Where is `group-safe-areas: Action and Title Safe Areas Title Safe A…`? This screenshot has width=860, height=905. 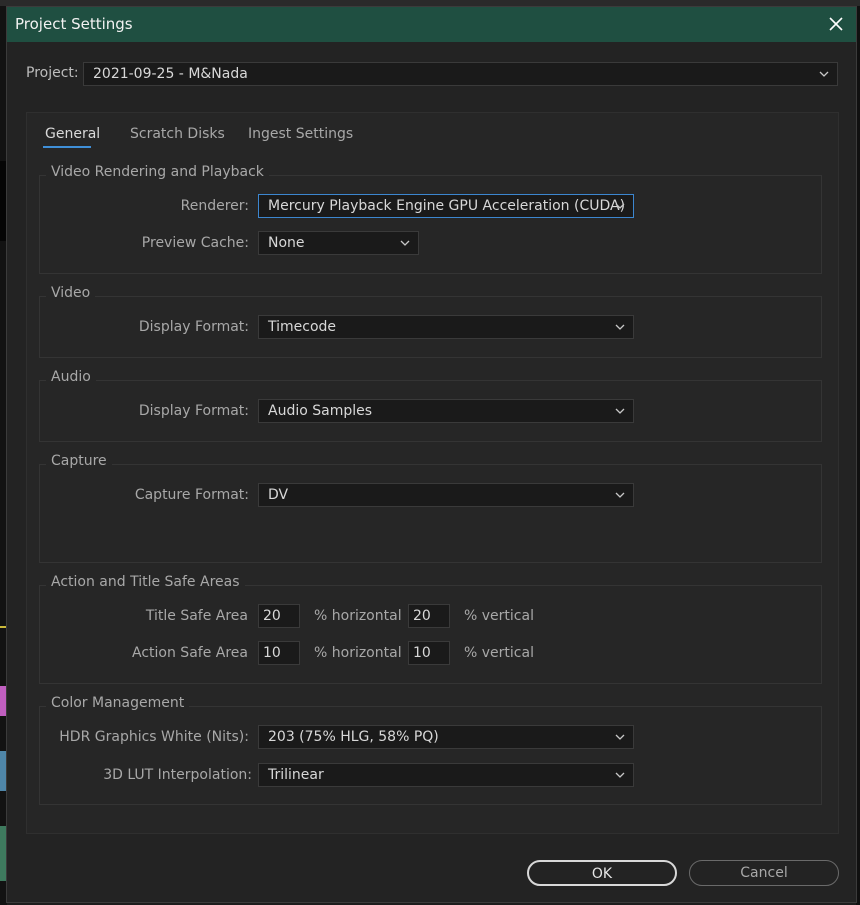
group-safe-areas: Action and Title Safe Areas Title Safe A… is located at coordinates (430, 629).